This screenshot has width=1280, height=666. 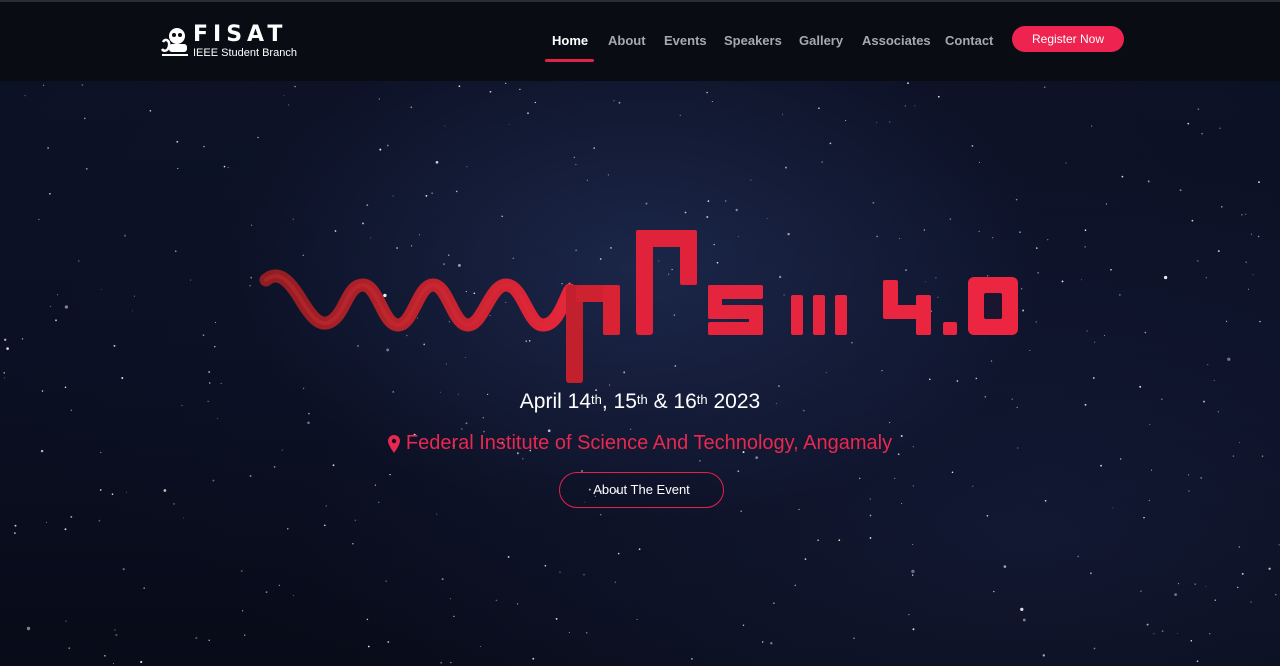 What do you see at coordinates (753, 40) in the screenshot?
I see `nav-speakers: Speakers` at bounding box center [753, 40].